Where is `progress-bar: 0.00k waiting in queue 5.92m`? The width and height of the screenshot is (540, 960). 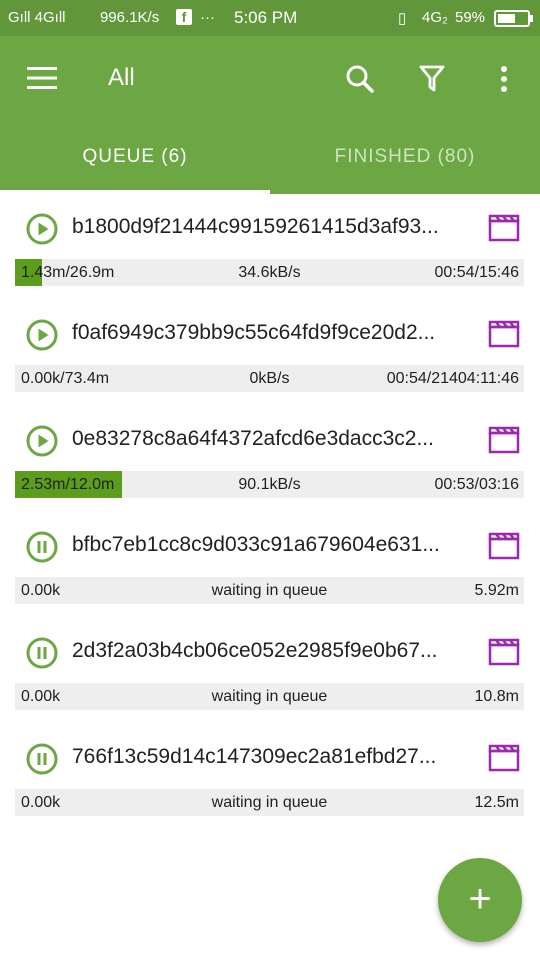 progress-bar: 0.00k waiting in queue 5.92m is located at coordinates (269, 590).